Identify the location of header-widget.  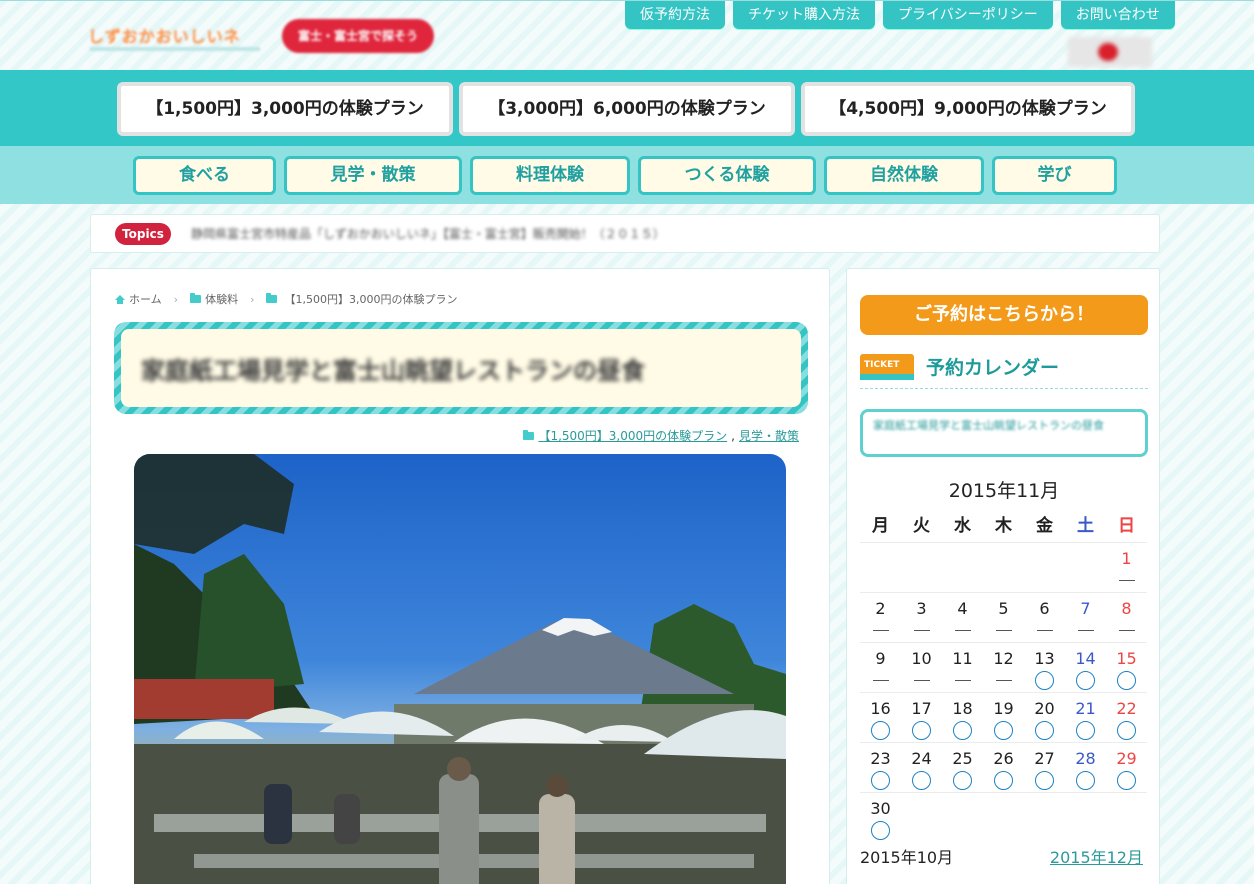
(1110, 52).